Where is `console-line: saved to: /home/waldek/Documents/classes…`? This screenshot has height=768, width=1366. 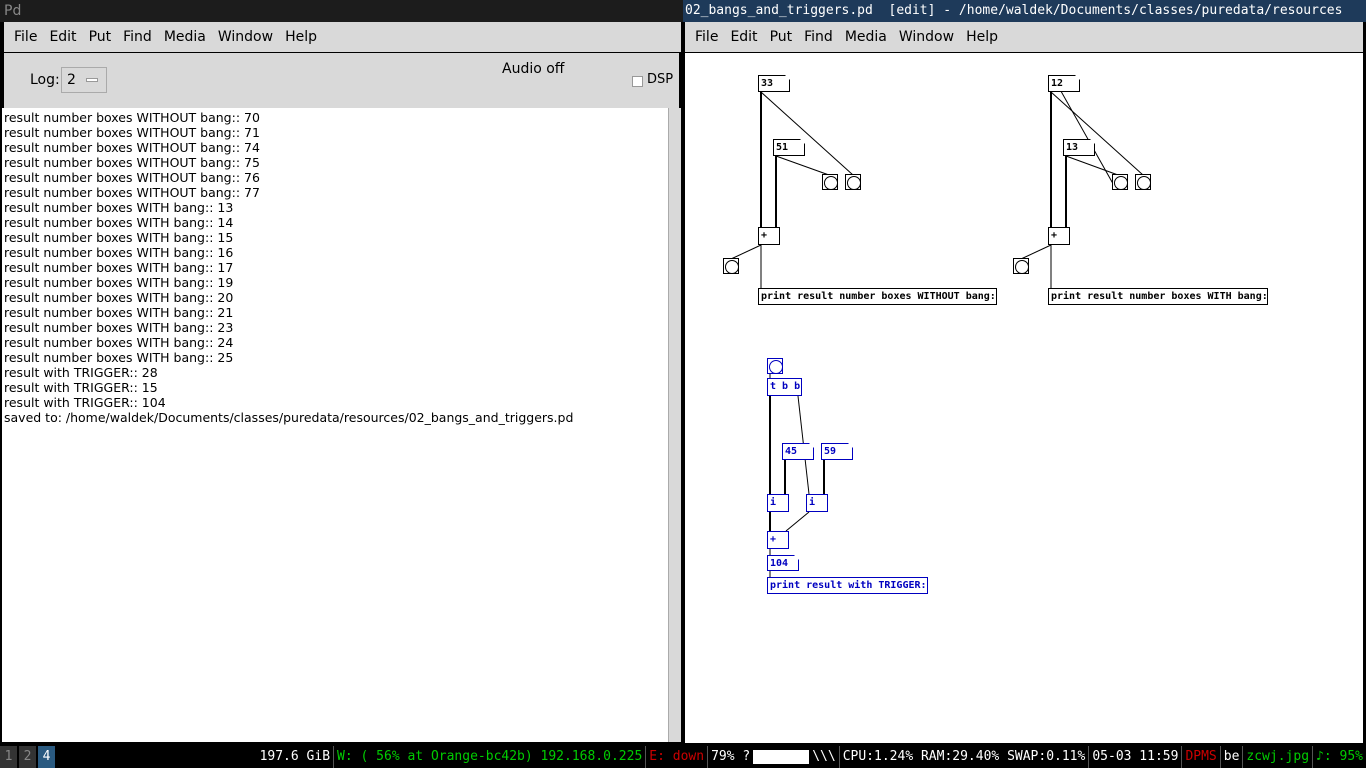
console-line: saved to: /home/waldek/Documents/classes… is located at coordinates (289, 417).